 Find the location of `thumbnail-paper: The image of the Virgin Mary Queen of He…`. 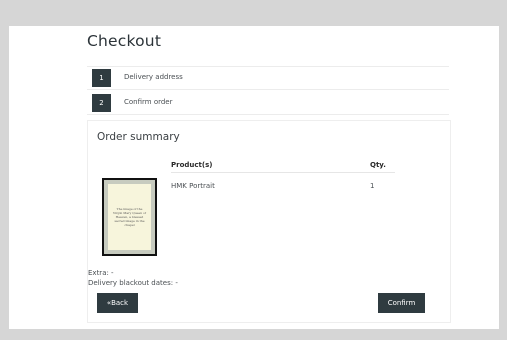

thumbnail-paper: The image of the Virgin Mary Queen of He… is located at coordinates (129, 217).